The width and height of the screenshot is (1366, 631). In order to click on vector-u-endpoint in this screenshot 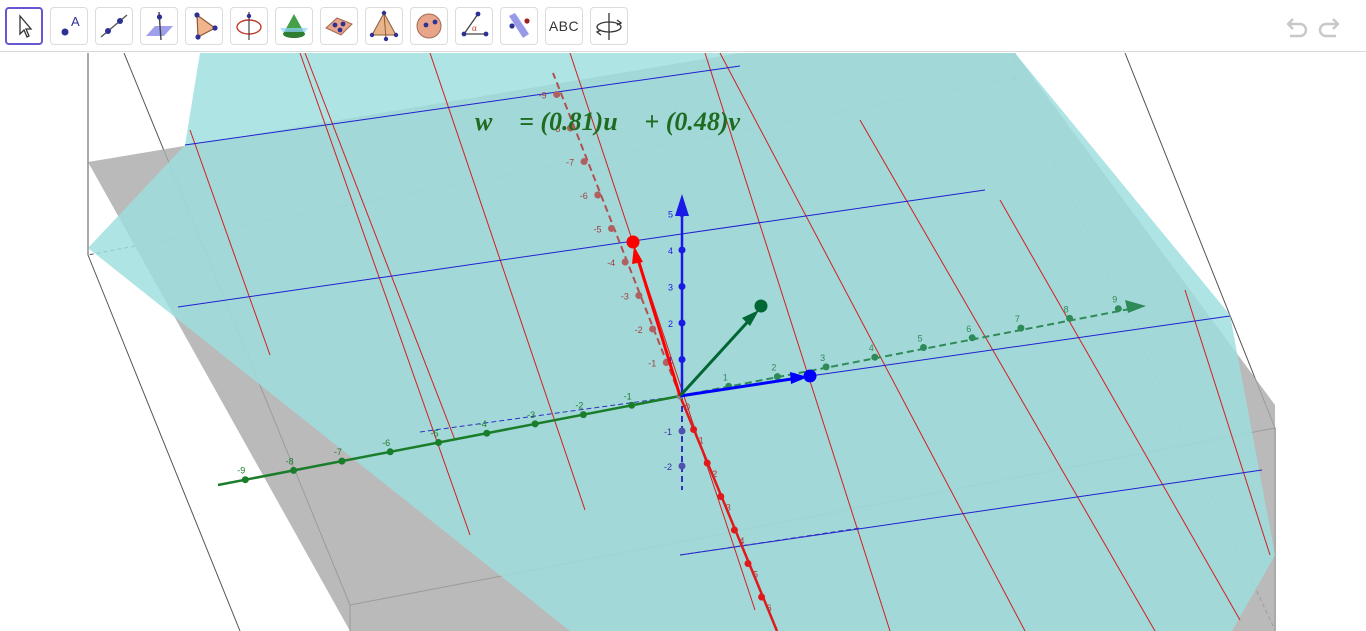, I will do `click(633, 242)`.